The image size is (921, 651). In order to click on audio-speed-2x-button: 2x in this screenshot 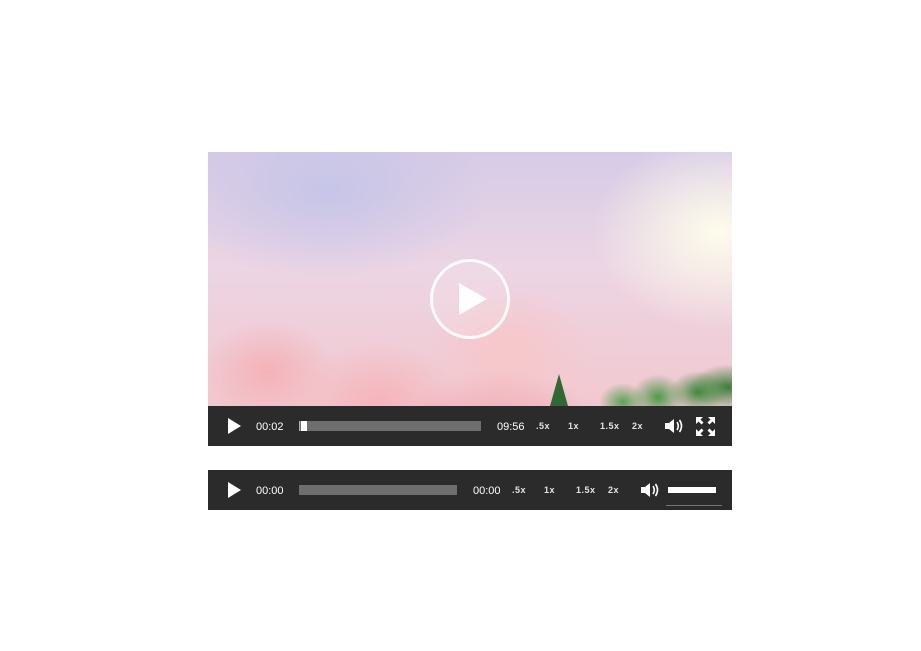, I will do `click(613, 490)`.